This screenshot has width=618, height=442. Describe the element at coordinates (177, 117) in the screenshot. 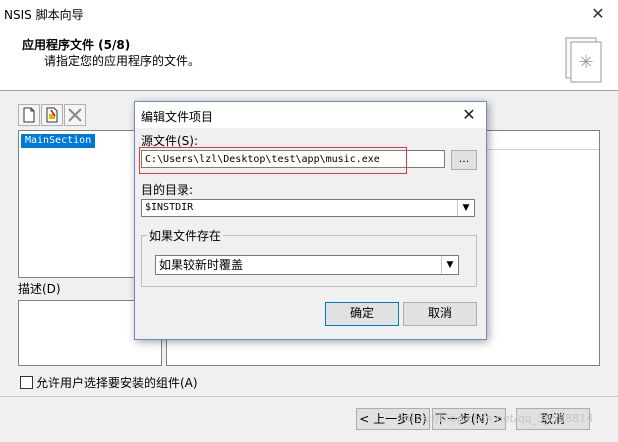

I see `dialog-title: 编辑文件项目` at that location.